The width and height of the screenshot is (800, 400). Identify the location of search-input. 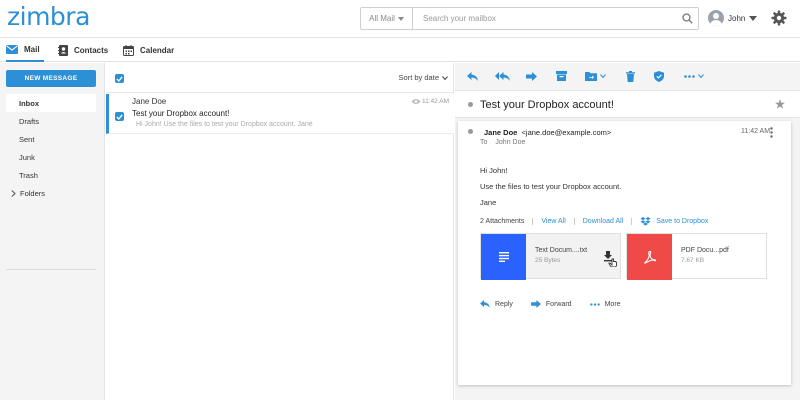
(544, 18).